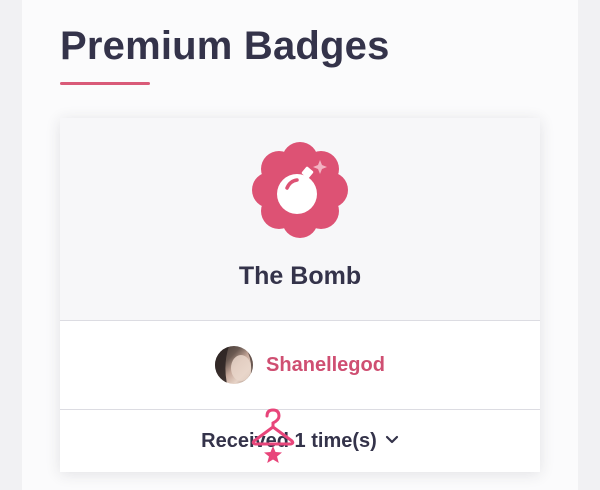 This screenshot has width=600, height=490. What do you see at coordinates (300, 190) in the screenshot?
I see `bomb-icon` at bounding box center [300, 190].